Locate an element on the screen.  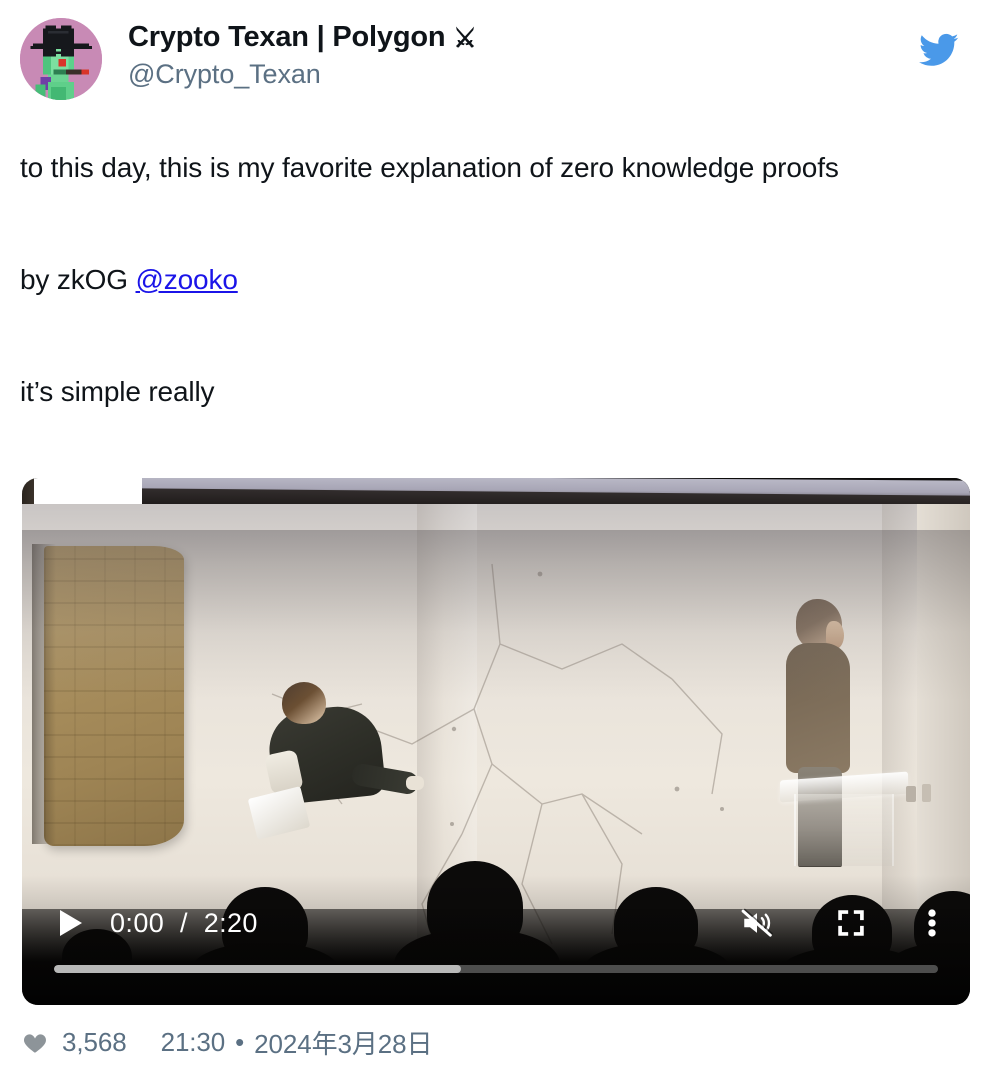
video-progress-buffered is located at coordinates (257, 969).